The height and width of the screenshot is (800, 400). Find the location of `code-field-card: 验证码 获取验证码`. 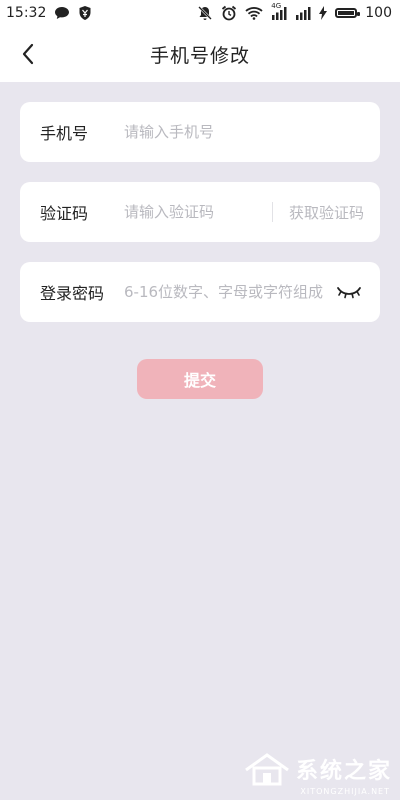

code-field-card: 验证码 获取验证码 is located at coordinates (200, 212).